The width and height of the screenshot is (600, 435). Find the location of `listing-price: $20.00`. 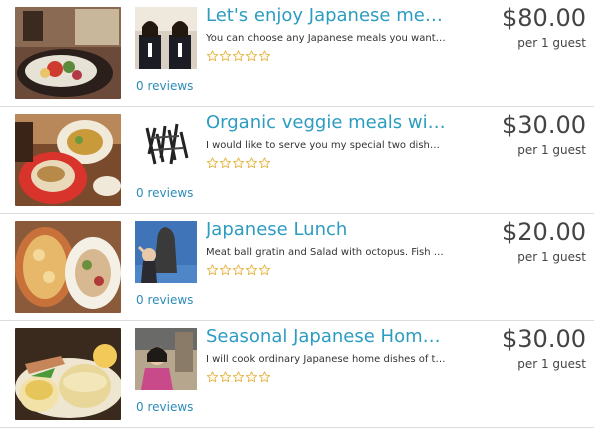

listing-price: $20.00 is located at coordinates (544, 232).